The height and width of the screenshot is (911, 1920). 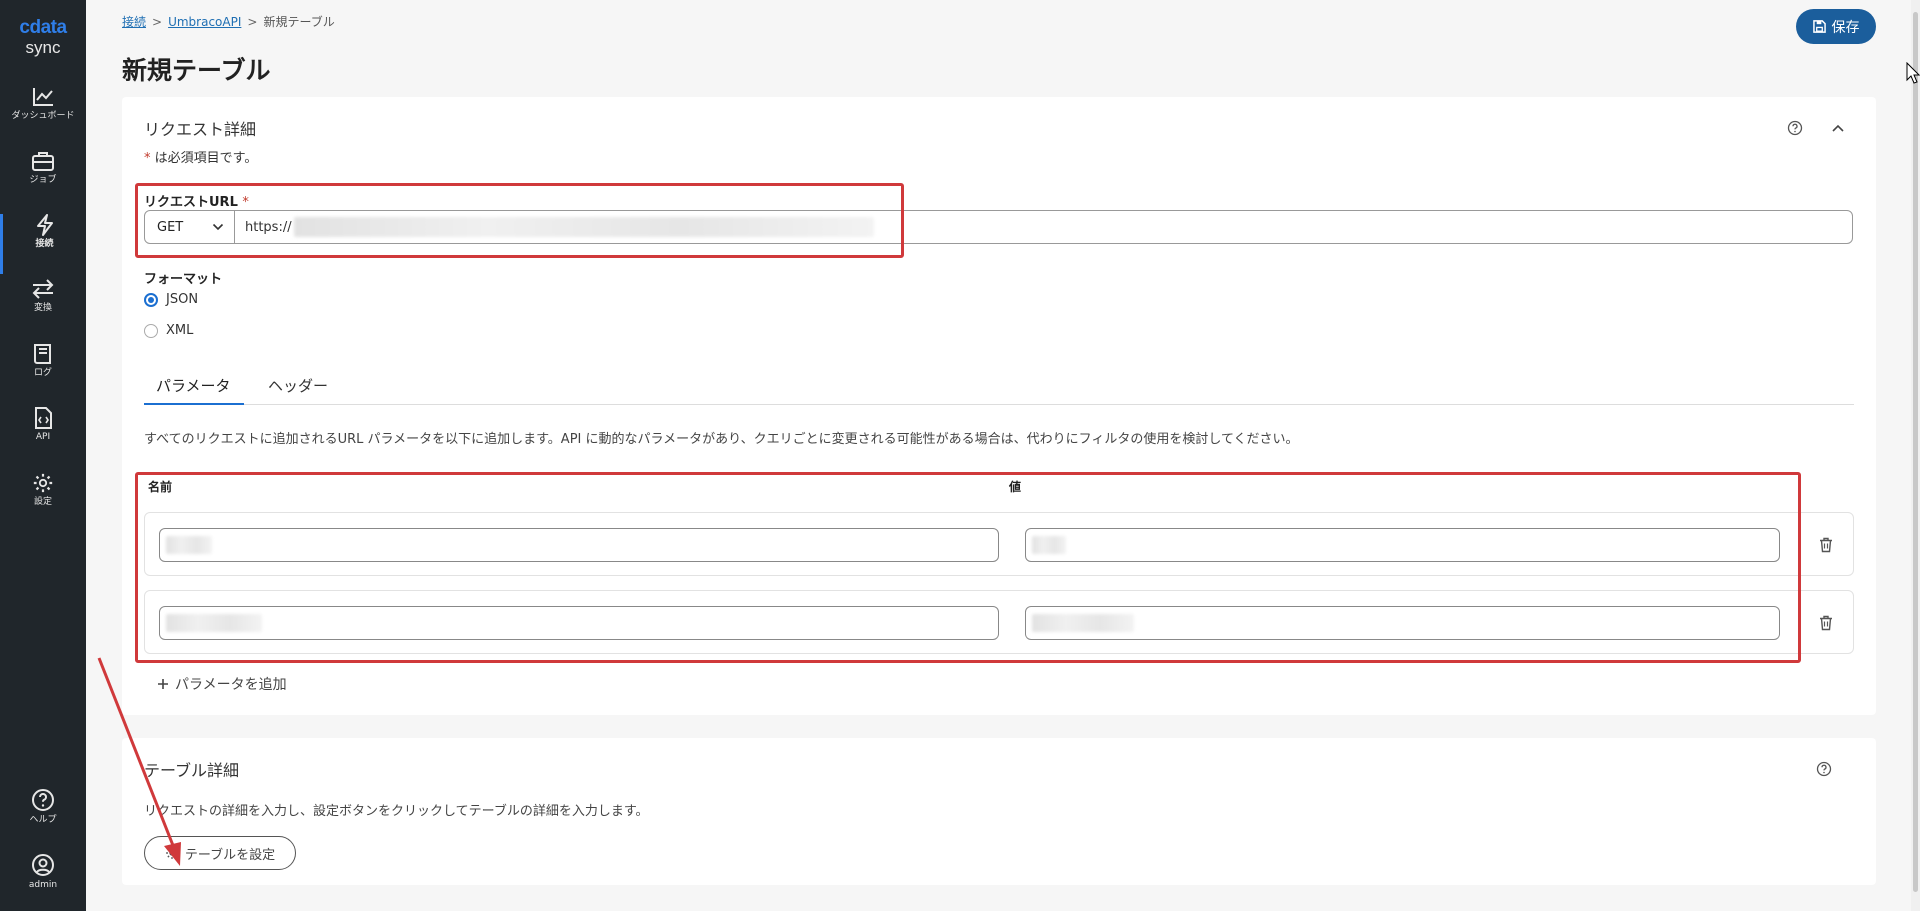 I want to click on sidebar-item-label: 接続, so click(x=44, y=244).